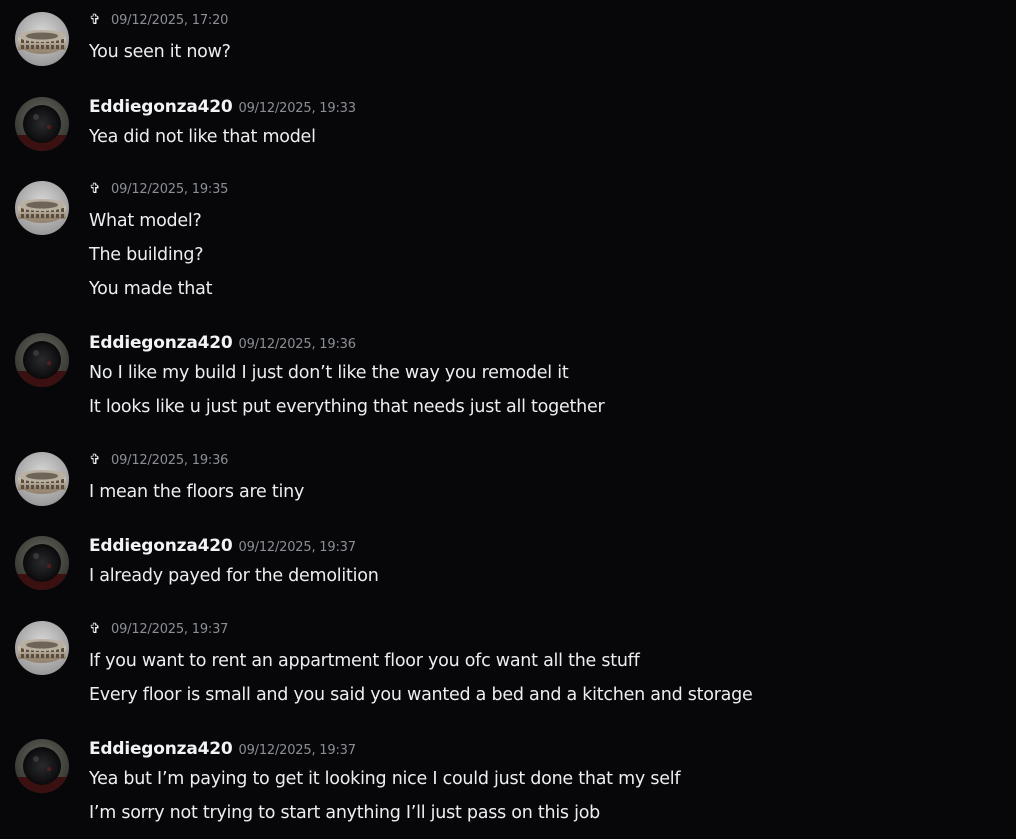  What do you see at coordinates (170, 189) in the screenshot?
I see `timestamp: 09/12/2025, 19:35` at bounding box center [170, 189].